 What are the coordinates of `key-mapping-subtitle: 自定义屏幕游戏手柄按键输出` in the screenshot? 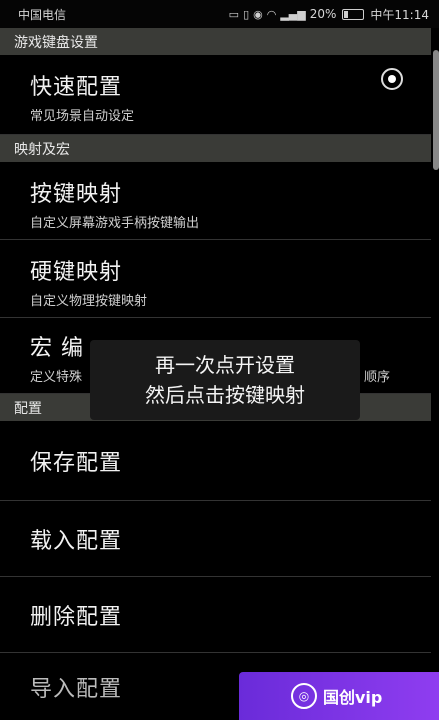 It's located at (115, 223).